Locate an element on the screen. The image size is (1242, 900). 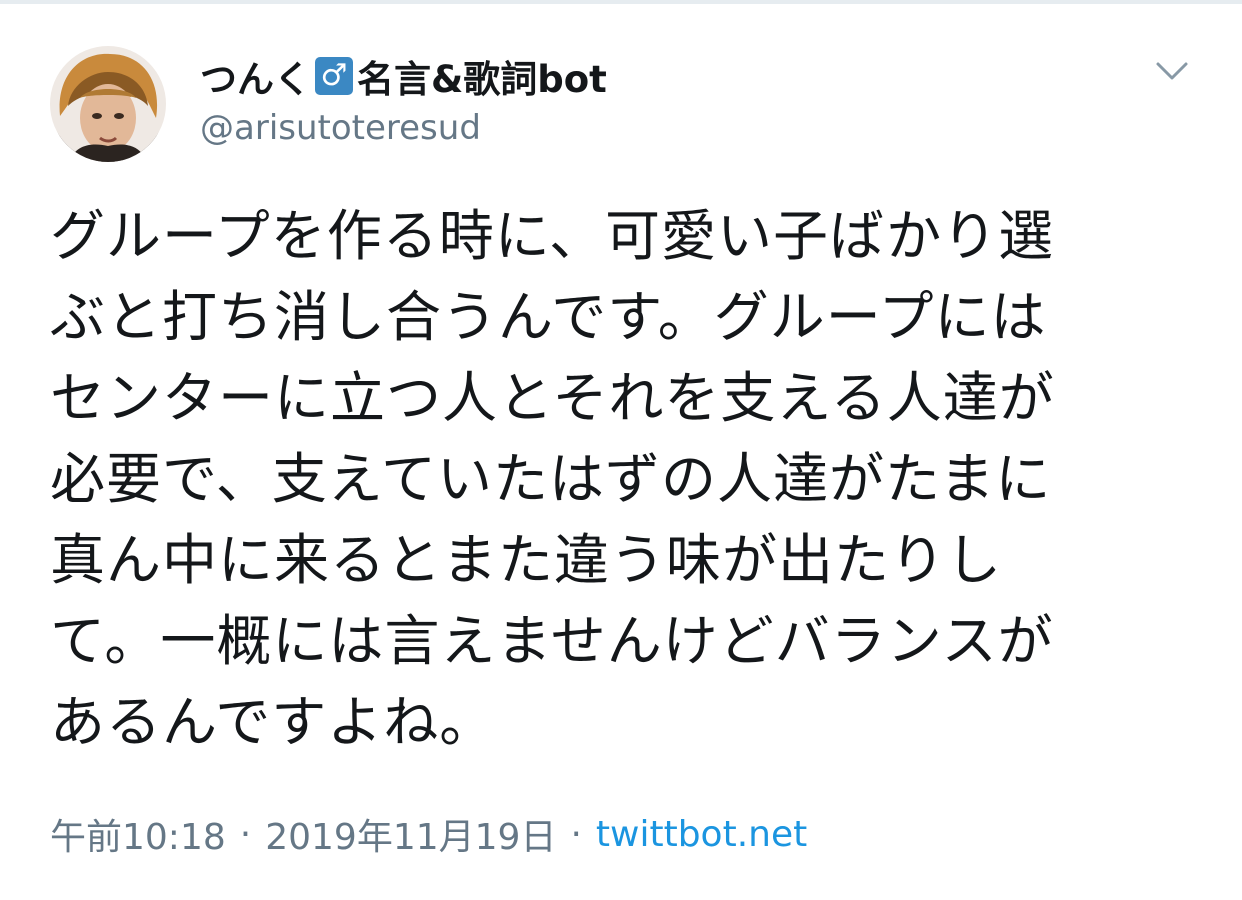
user-handle: @arisutoteresud is located at coordinates (340, 128).